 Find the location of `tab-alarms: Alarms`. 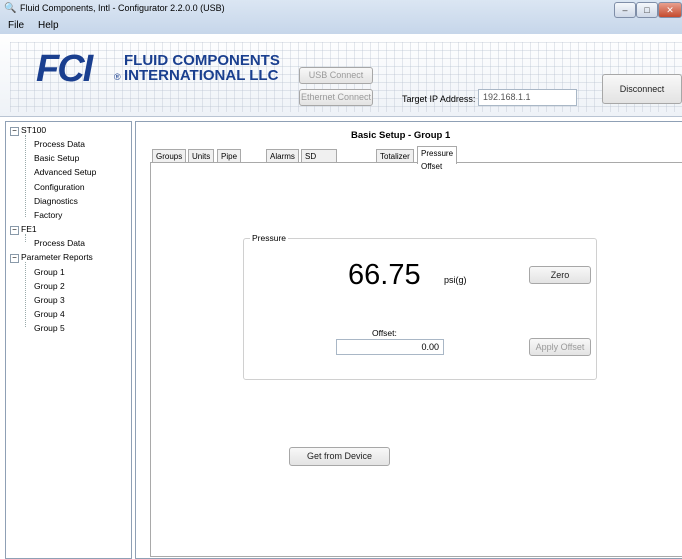

tab-alarms: Alarms is located at coordinates (282, 156).